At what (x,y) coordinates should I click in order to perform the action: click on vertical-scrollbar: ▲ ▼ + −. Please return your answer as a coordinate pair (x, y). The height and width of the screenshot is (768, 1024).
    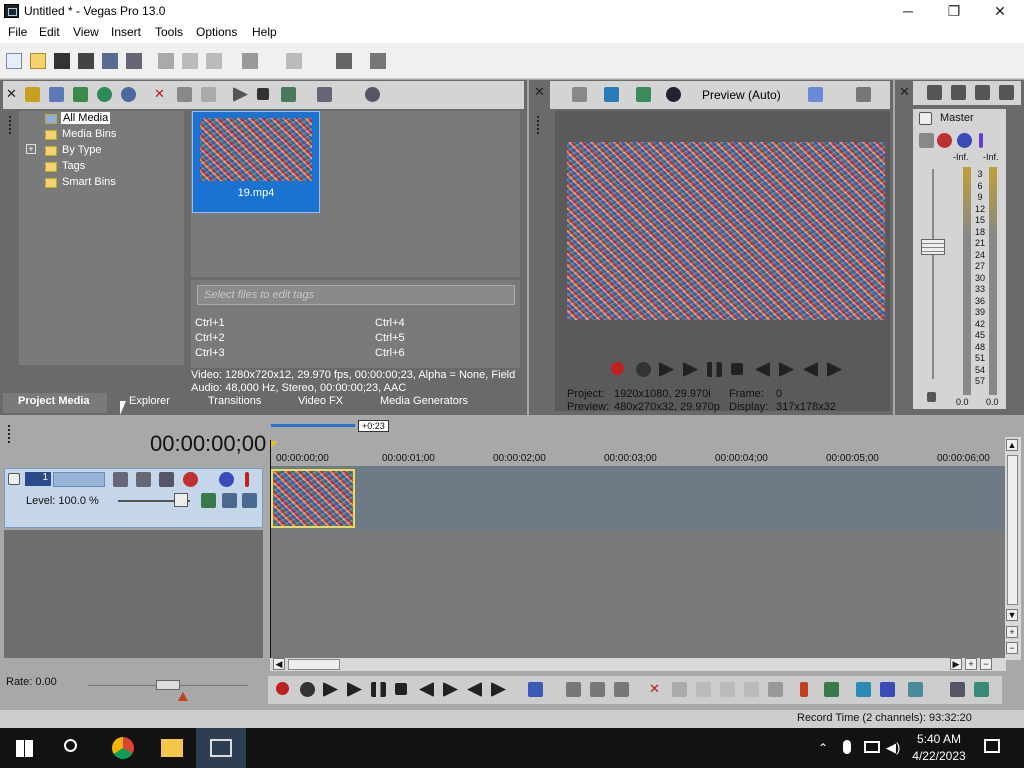
    Looking at the image, I should click on (1013, 548).